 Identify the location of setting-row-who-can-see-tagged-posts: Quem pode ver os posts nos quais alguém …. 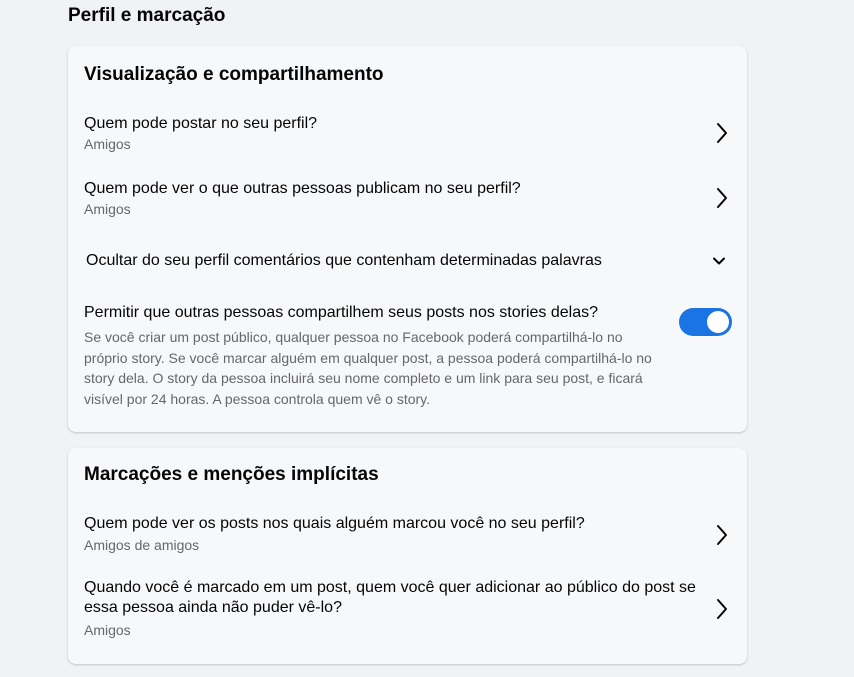
(407, 534).